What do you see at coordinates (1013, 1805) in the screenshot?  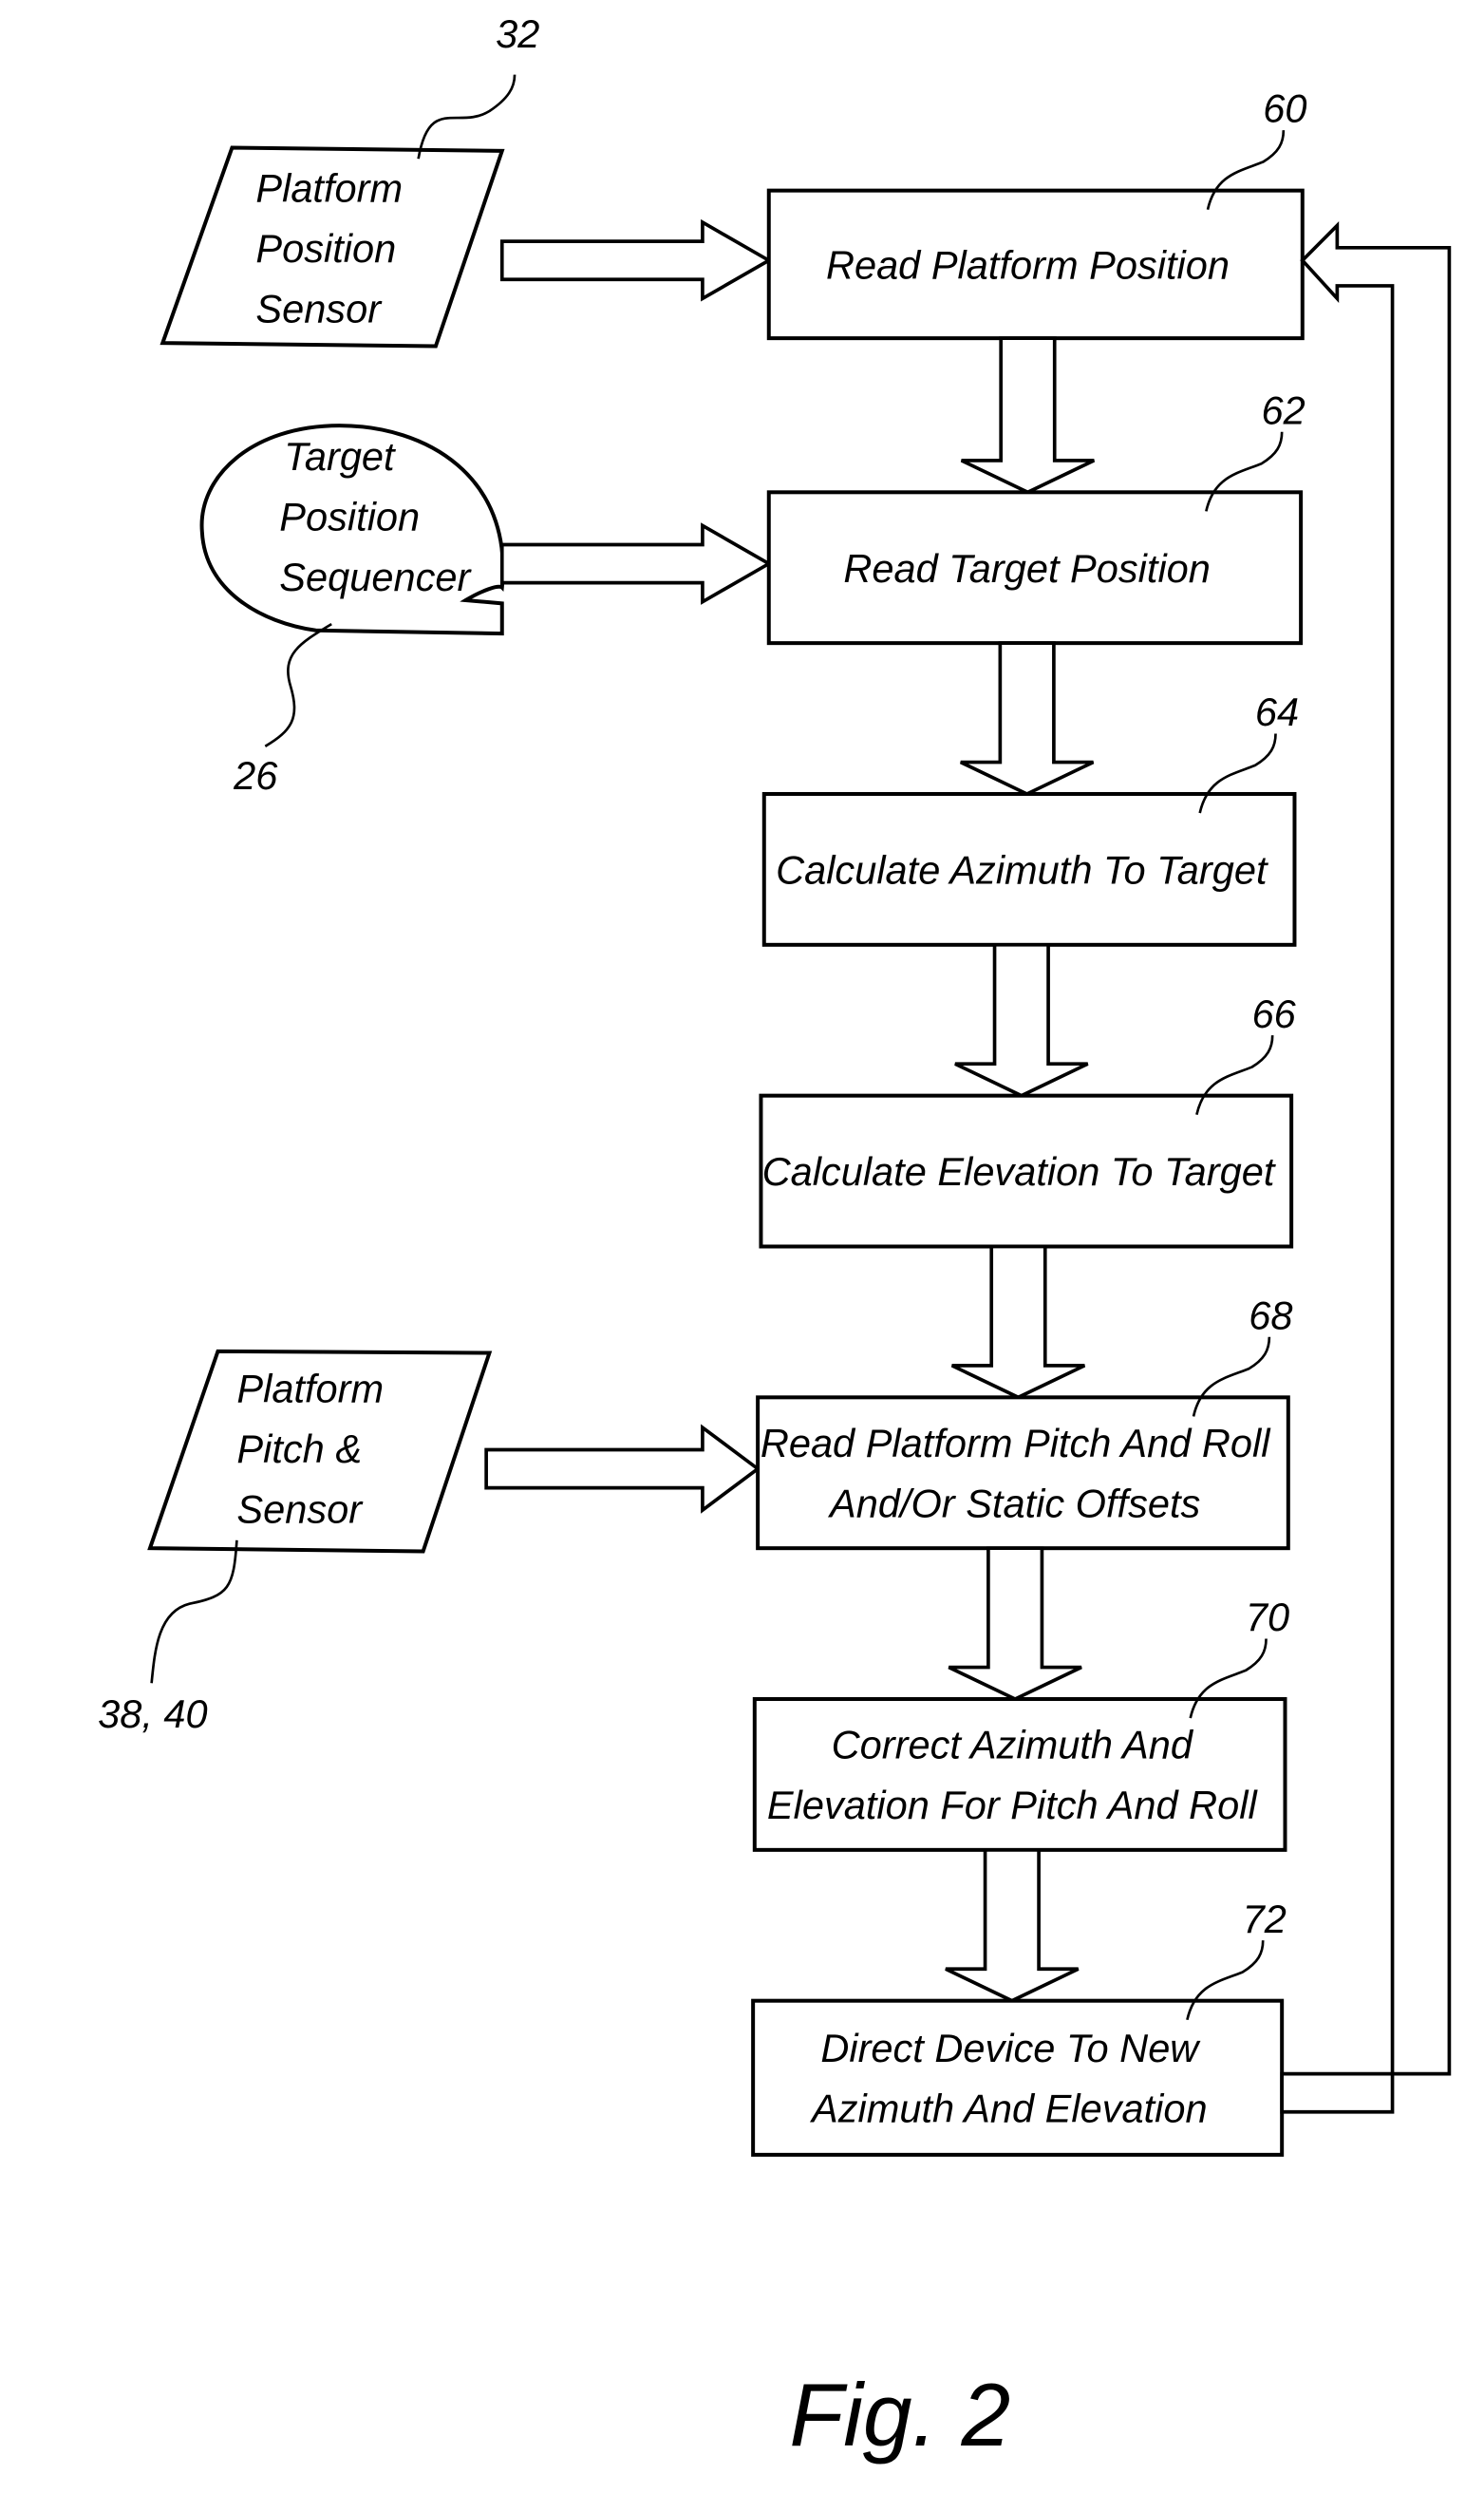 I see `step-label-line-2: Elevation For Pitch And Roll` at bounding box center [1013, 1805].